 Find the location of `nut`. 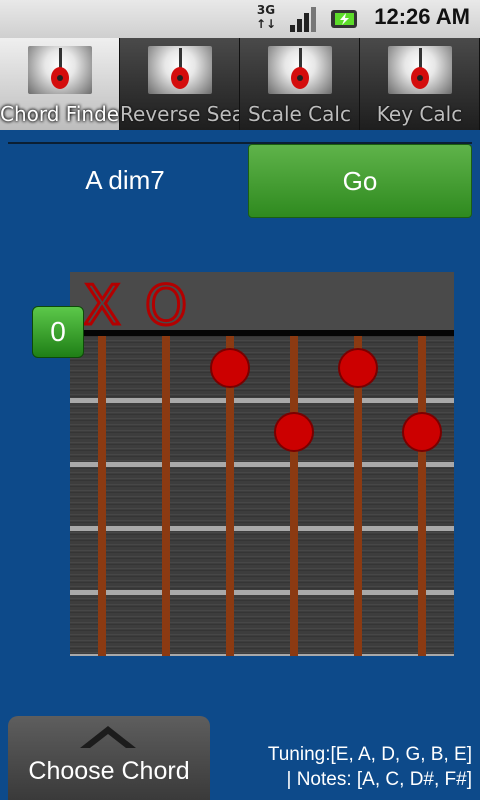

nut is located at coordinates (262, 333).